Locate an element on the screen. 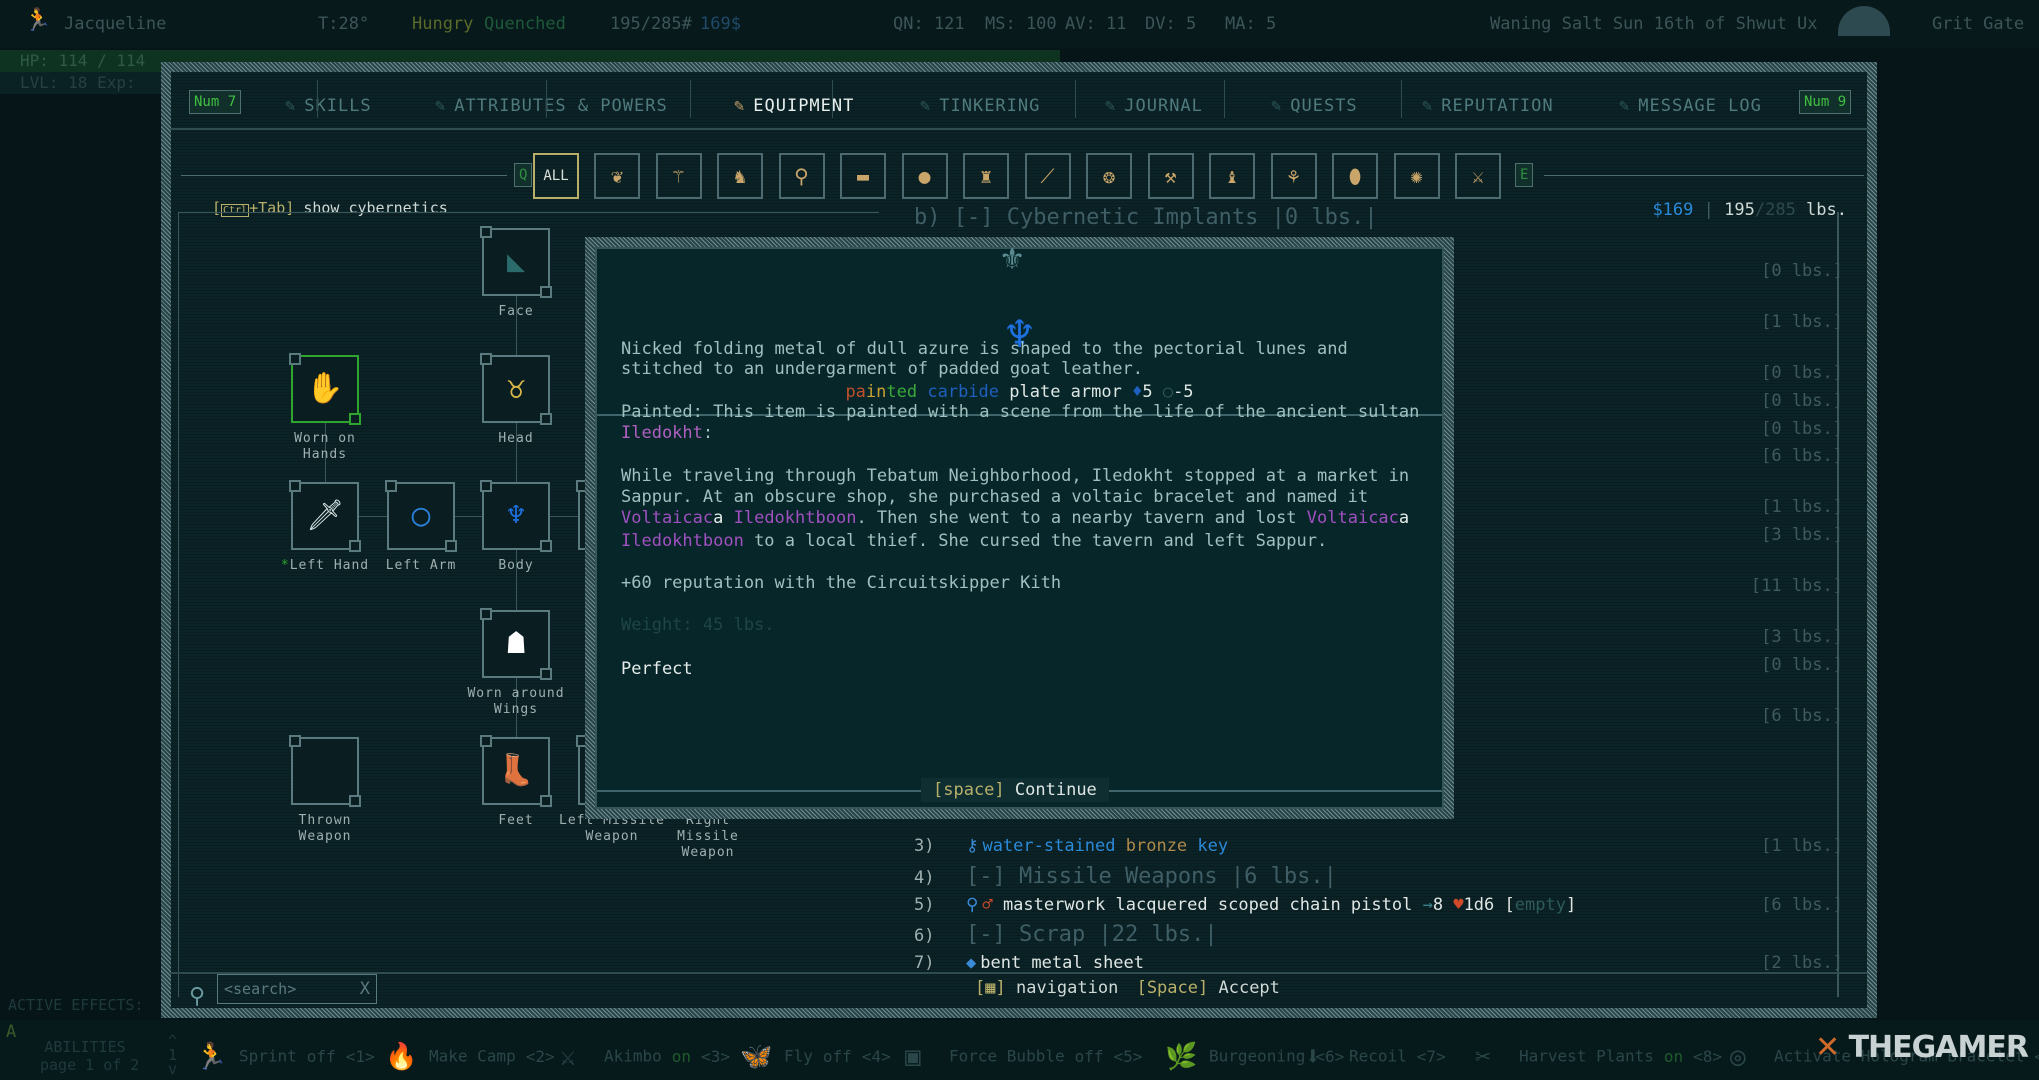 This screenshot has width=2039, height=1080. navigation-hint: navigation is located at coordinates (1067, 988).